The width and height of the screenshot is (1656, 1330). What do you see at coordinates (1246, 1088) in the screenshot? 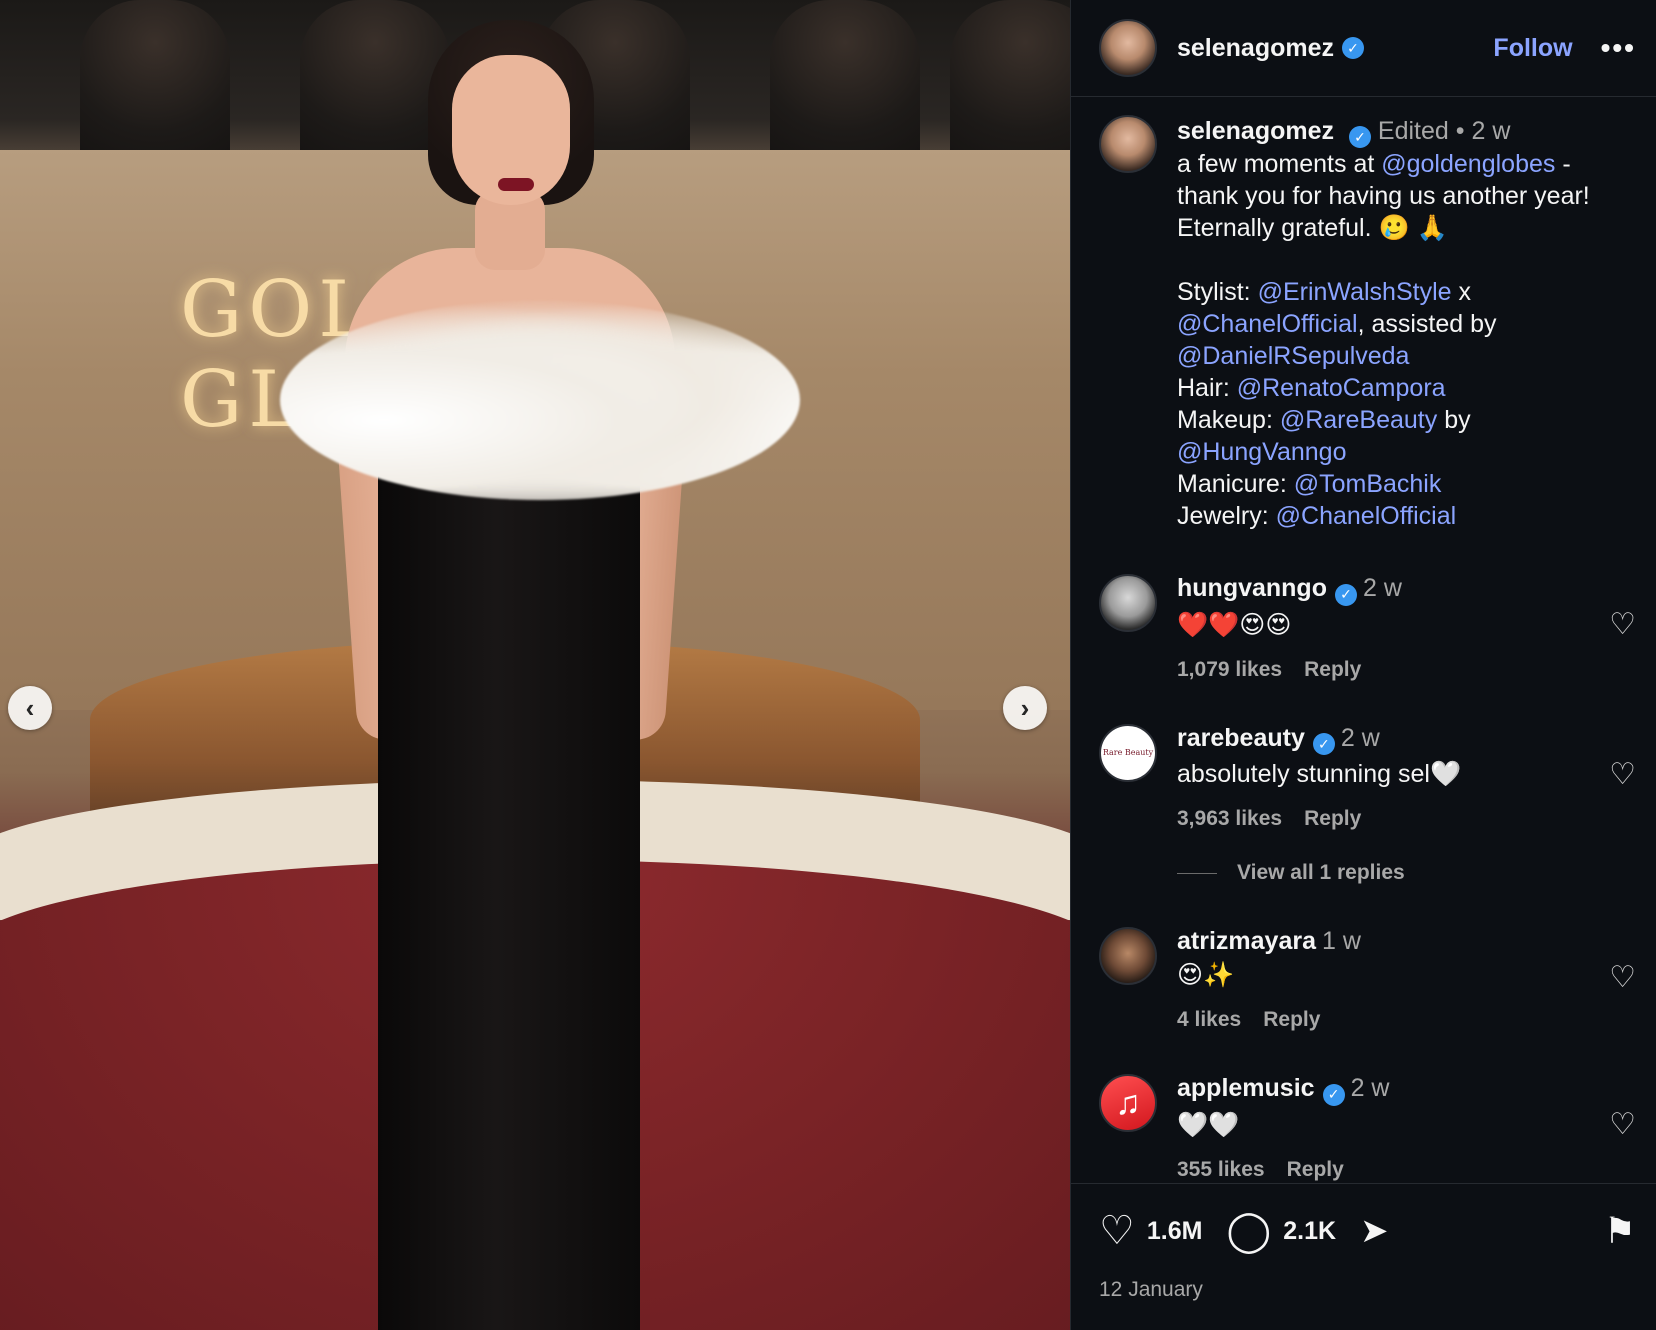
I see `comment-username: applemusic` at bounding box center [1246, 1088].